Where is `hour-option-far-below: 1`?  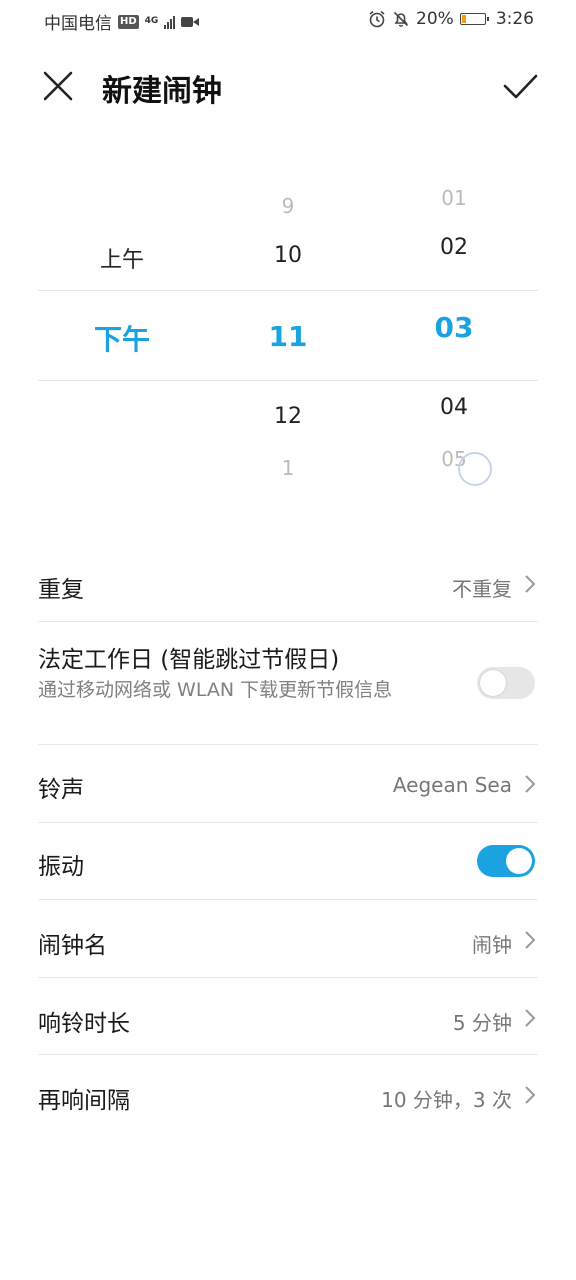 hour-option-far-below: 1 is located at coordinates (288, 468).